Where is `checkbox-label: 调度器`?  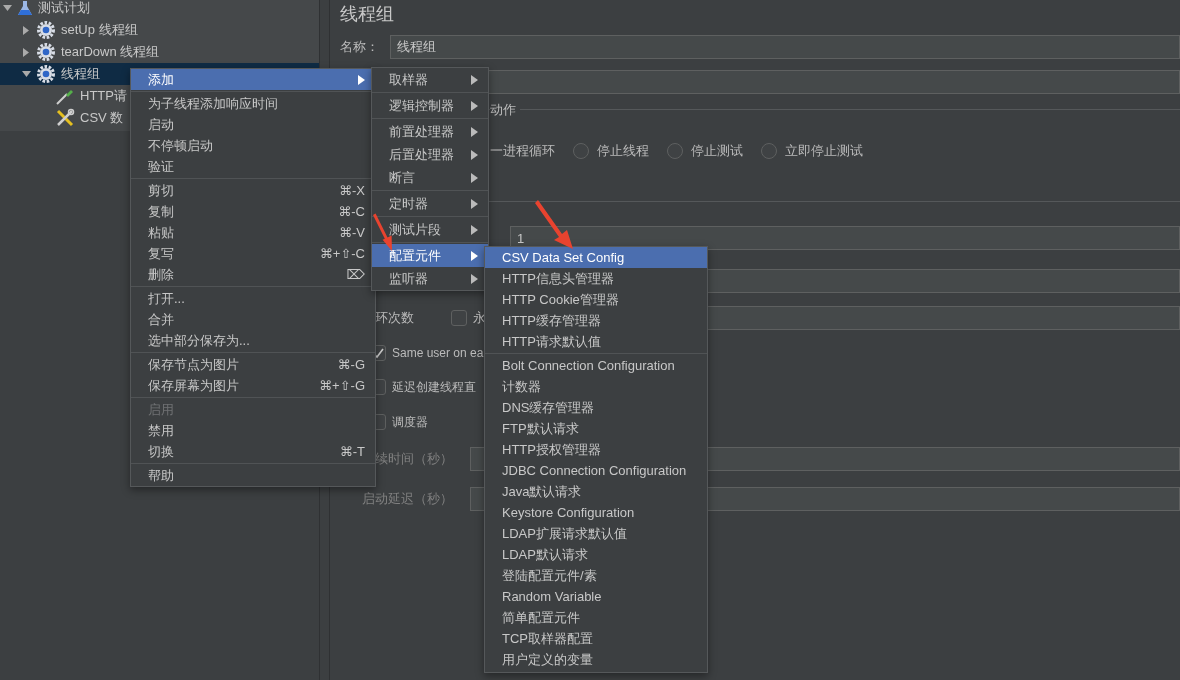
checkbox-label: 调度器 is located at coordinates (410, 422).